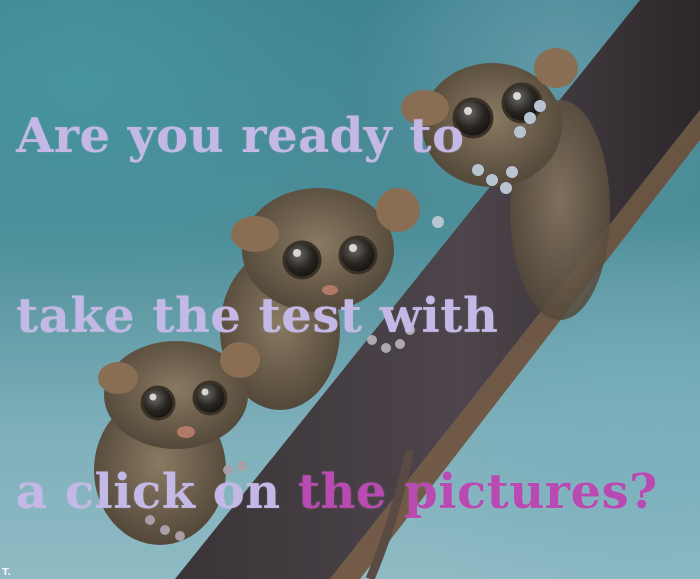 The width and height of the screenshot is (700, 579). What do you see at coordinates (7, 572) in the screenshot?
I see `watermark-logo: T.` at bounding box center [7, 572].